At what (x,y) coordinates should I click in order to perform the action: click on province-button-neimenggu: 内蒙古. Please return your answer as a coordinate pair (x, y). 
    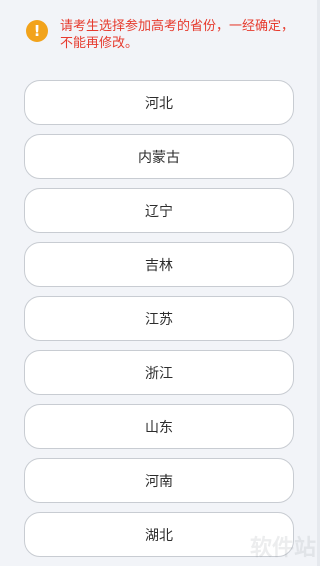
    Looking at the image, I should click on (159, 156).